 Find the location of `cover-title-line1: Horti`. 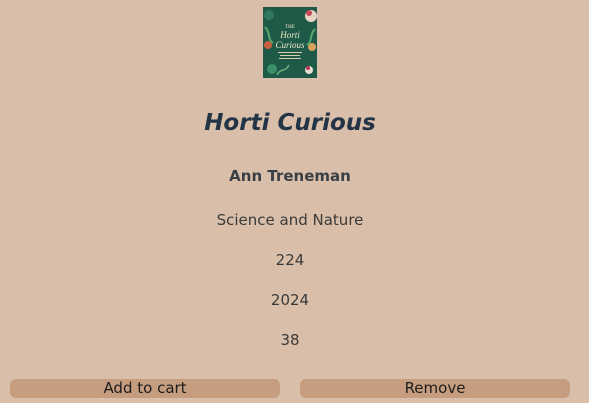

cover-title-line1: Horti is located at coordinates (289, 35).